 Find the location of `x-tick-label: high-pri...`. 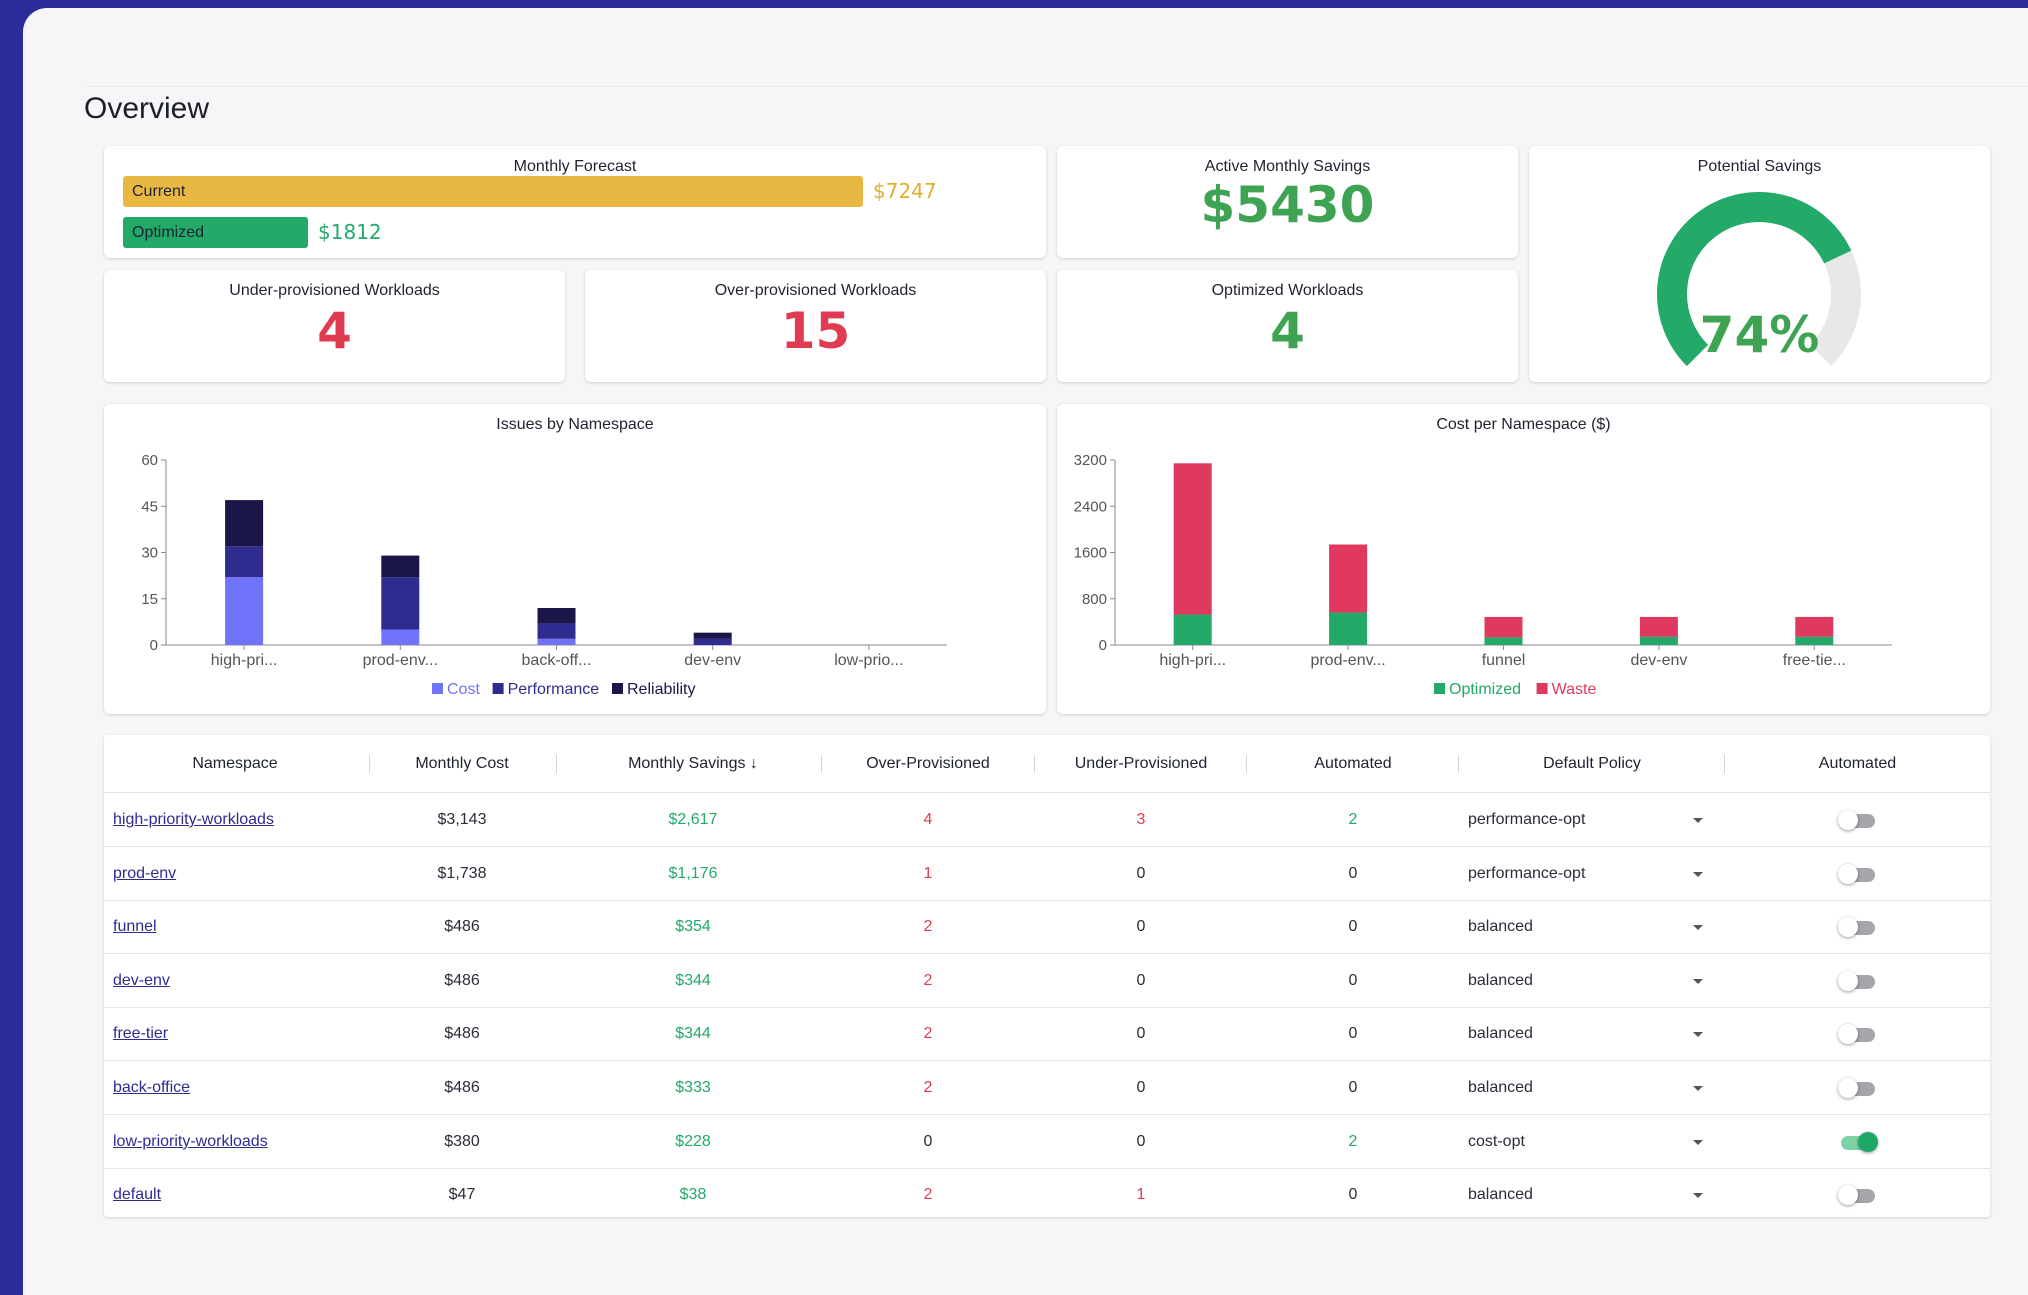

x-tick-label: high-pri... is located at coordinates (244, 660).